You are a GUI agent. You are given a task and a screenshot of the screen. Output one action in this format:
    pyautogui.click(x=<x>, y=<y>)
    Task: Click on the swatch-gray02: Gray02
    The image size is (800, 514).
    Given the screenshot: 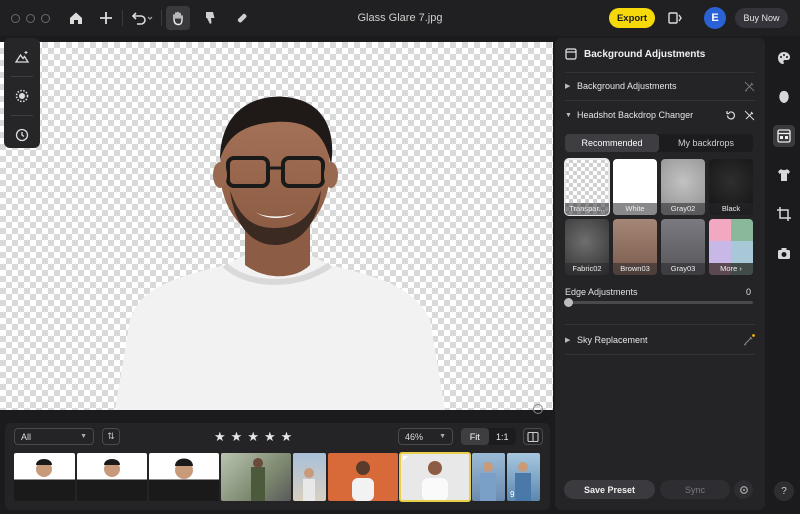 What is the action you would take?
    pyautogui.click(x=683, y=187)
    